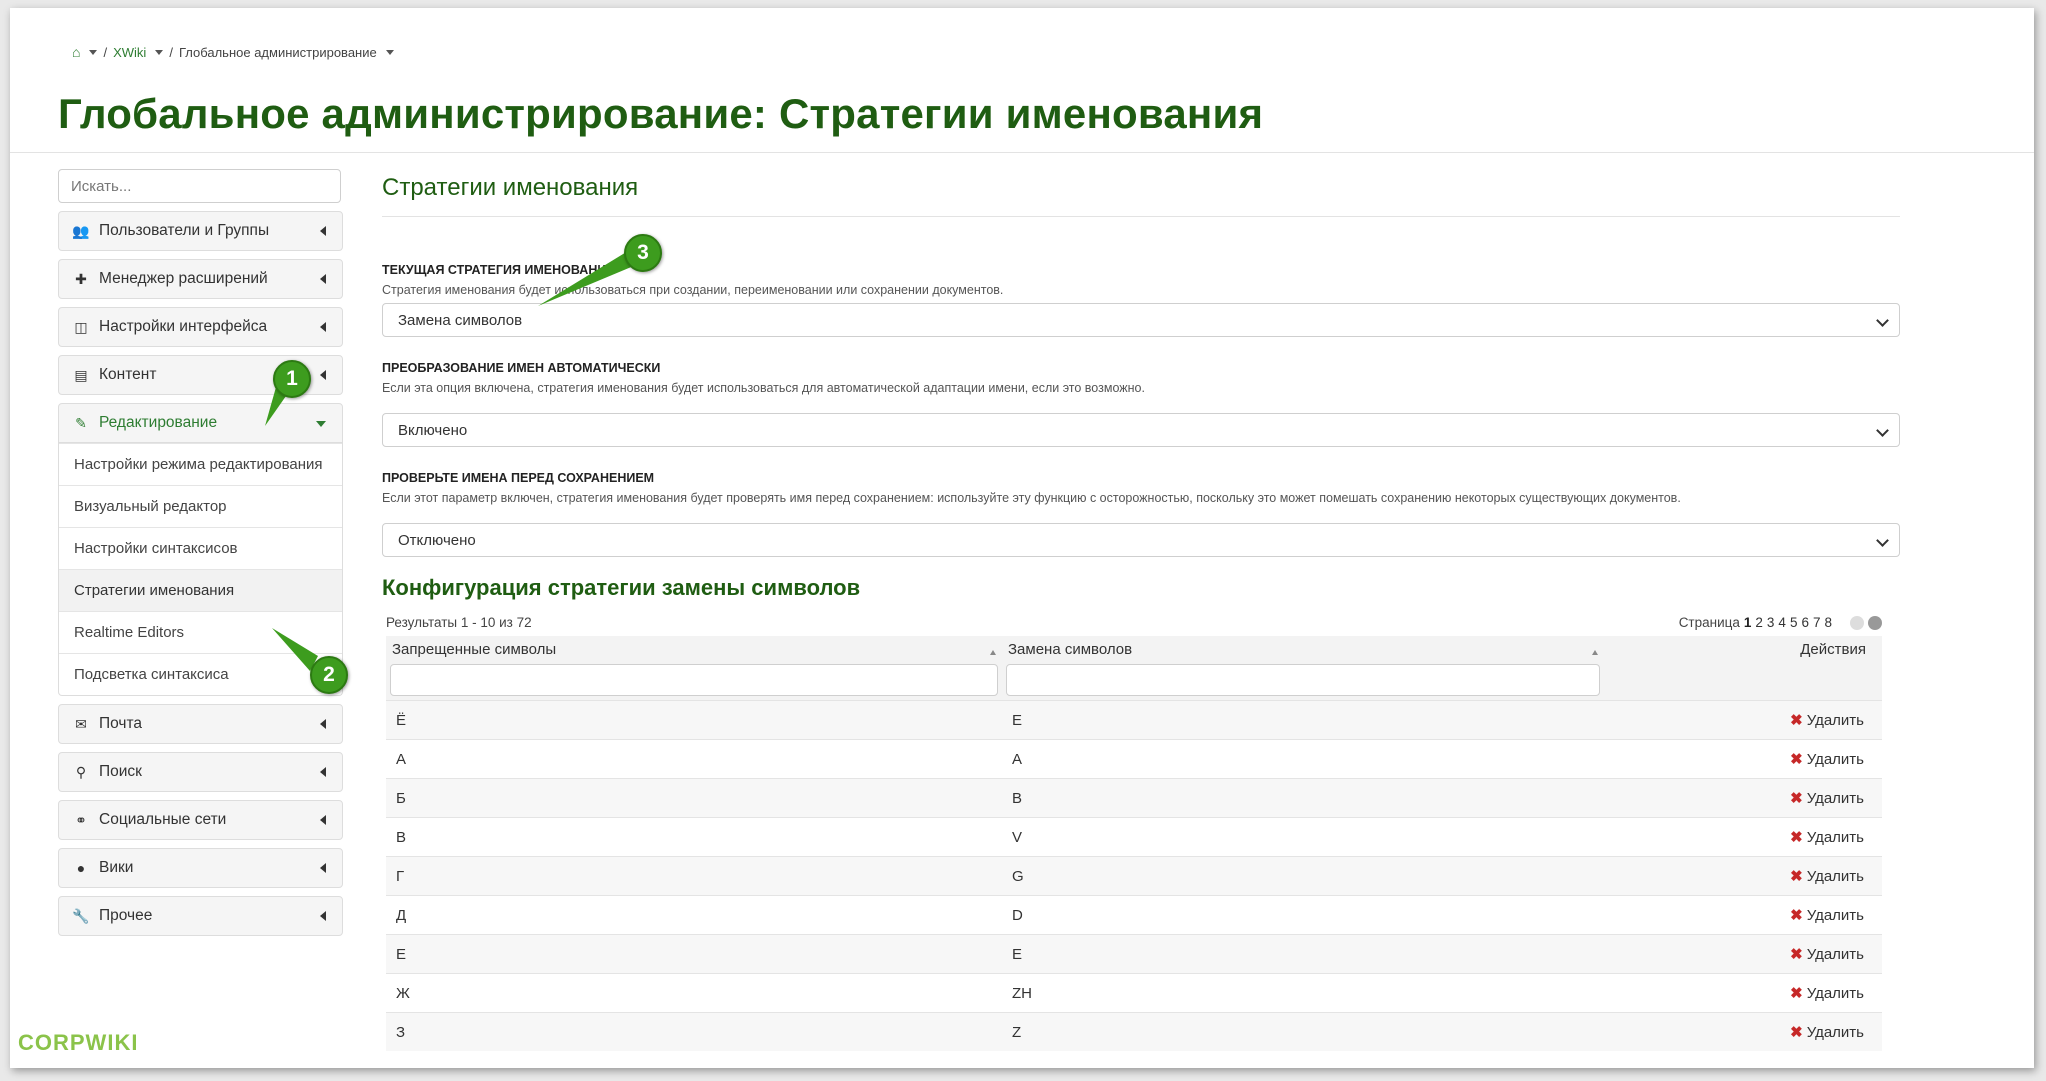  What do you see at coordinates (78, 1042) in the screenshot?
I see `corpwiki-logo: CORPWIKI` at bounding box center [78, 1042].